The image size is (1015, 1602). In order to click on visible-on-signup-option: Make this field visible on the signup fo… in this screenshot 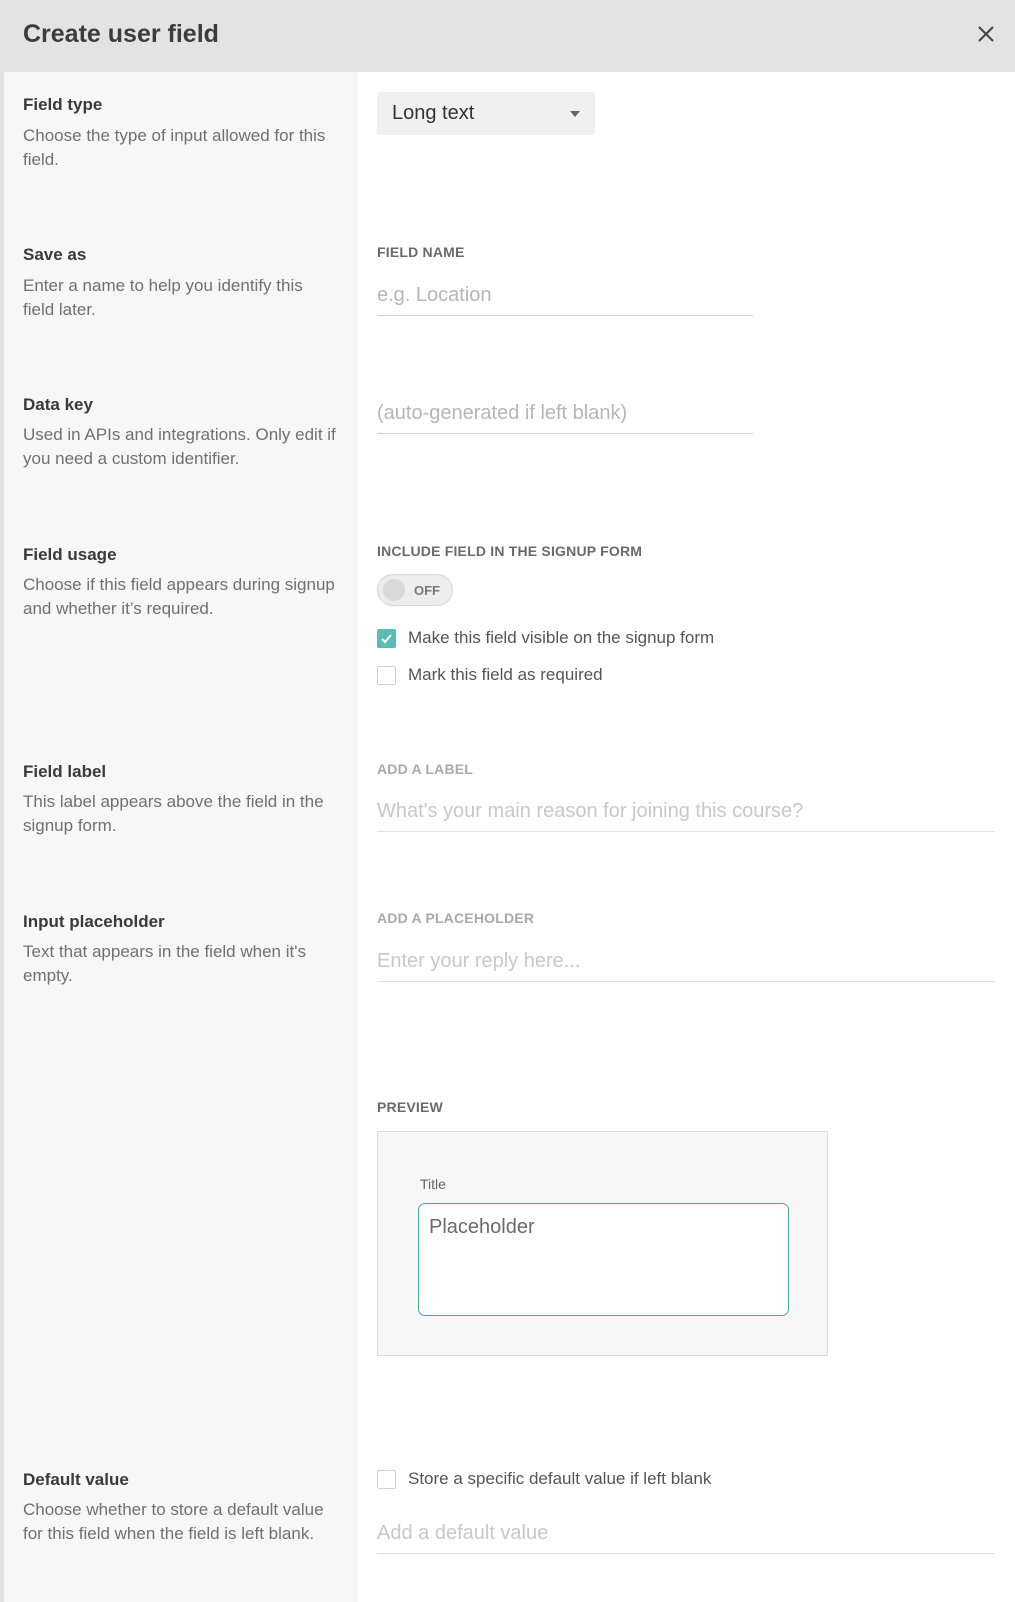, I will do `click(545, 638)`.